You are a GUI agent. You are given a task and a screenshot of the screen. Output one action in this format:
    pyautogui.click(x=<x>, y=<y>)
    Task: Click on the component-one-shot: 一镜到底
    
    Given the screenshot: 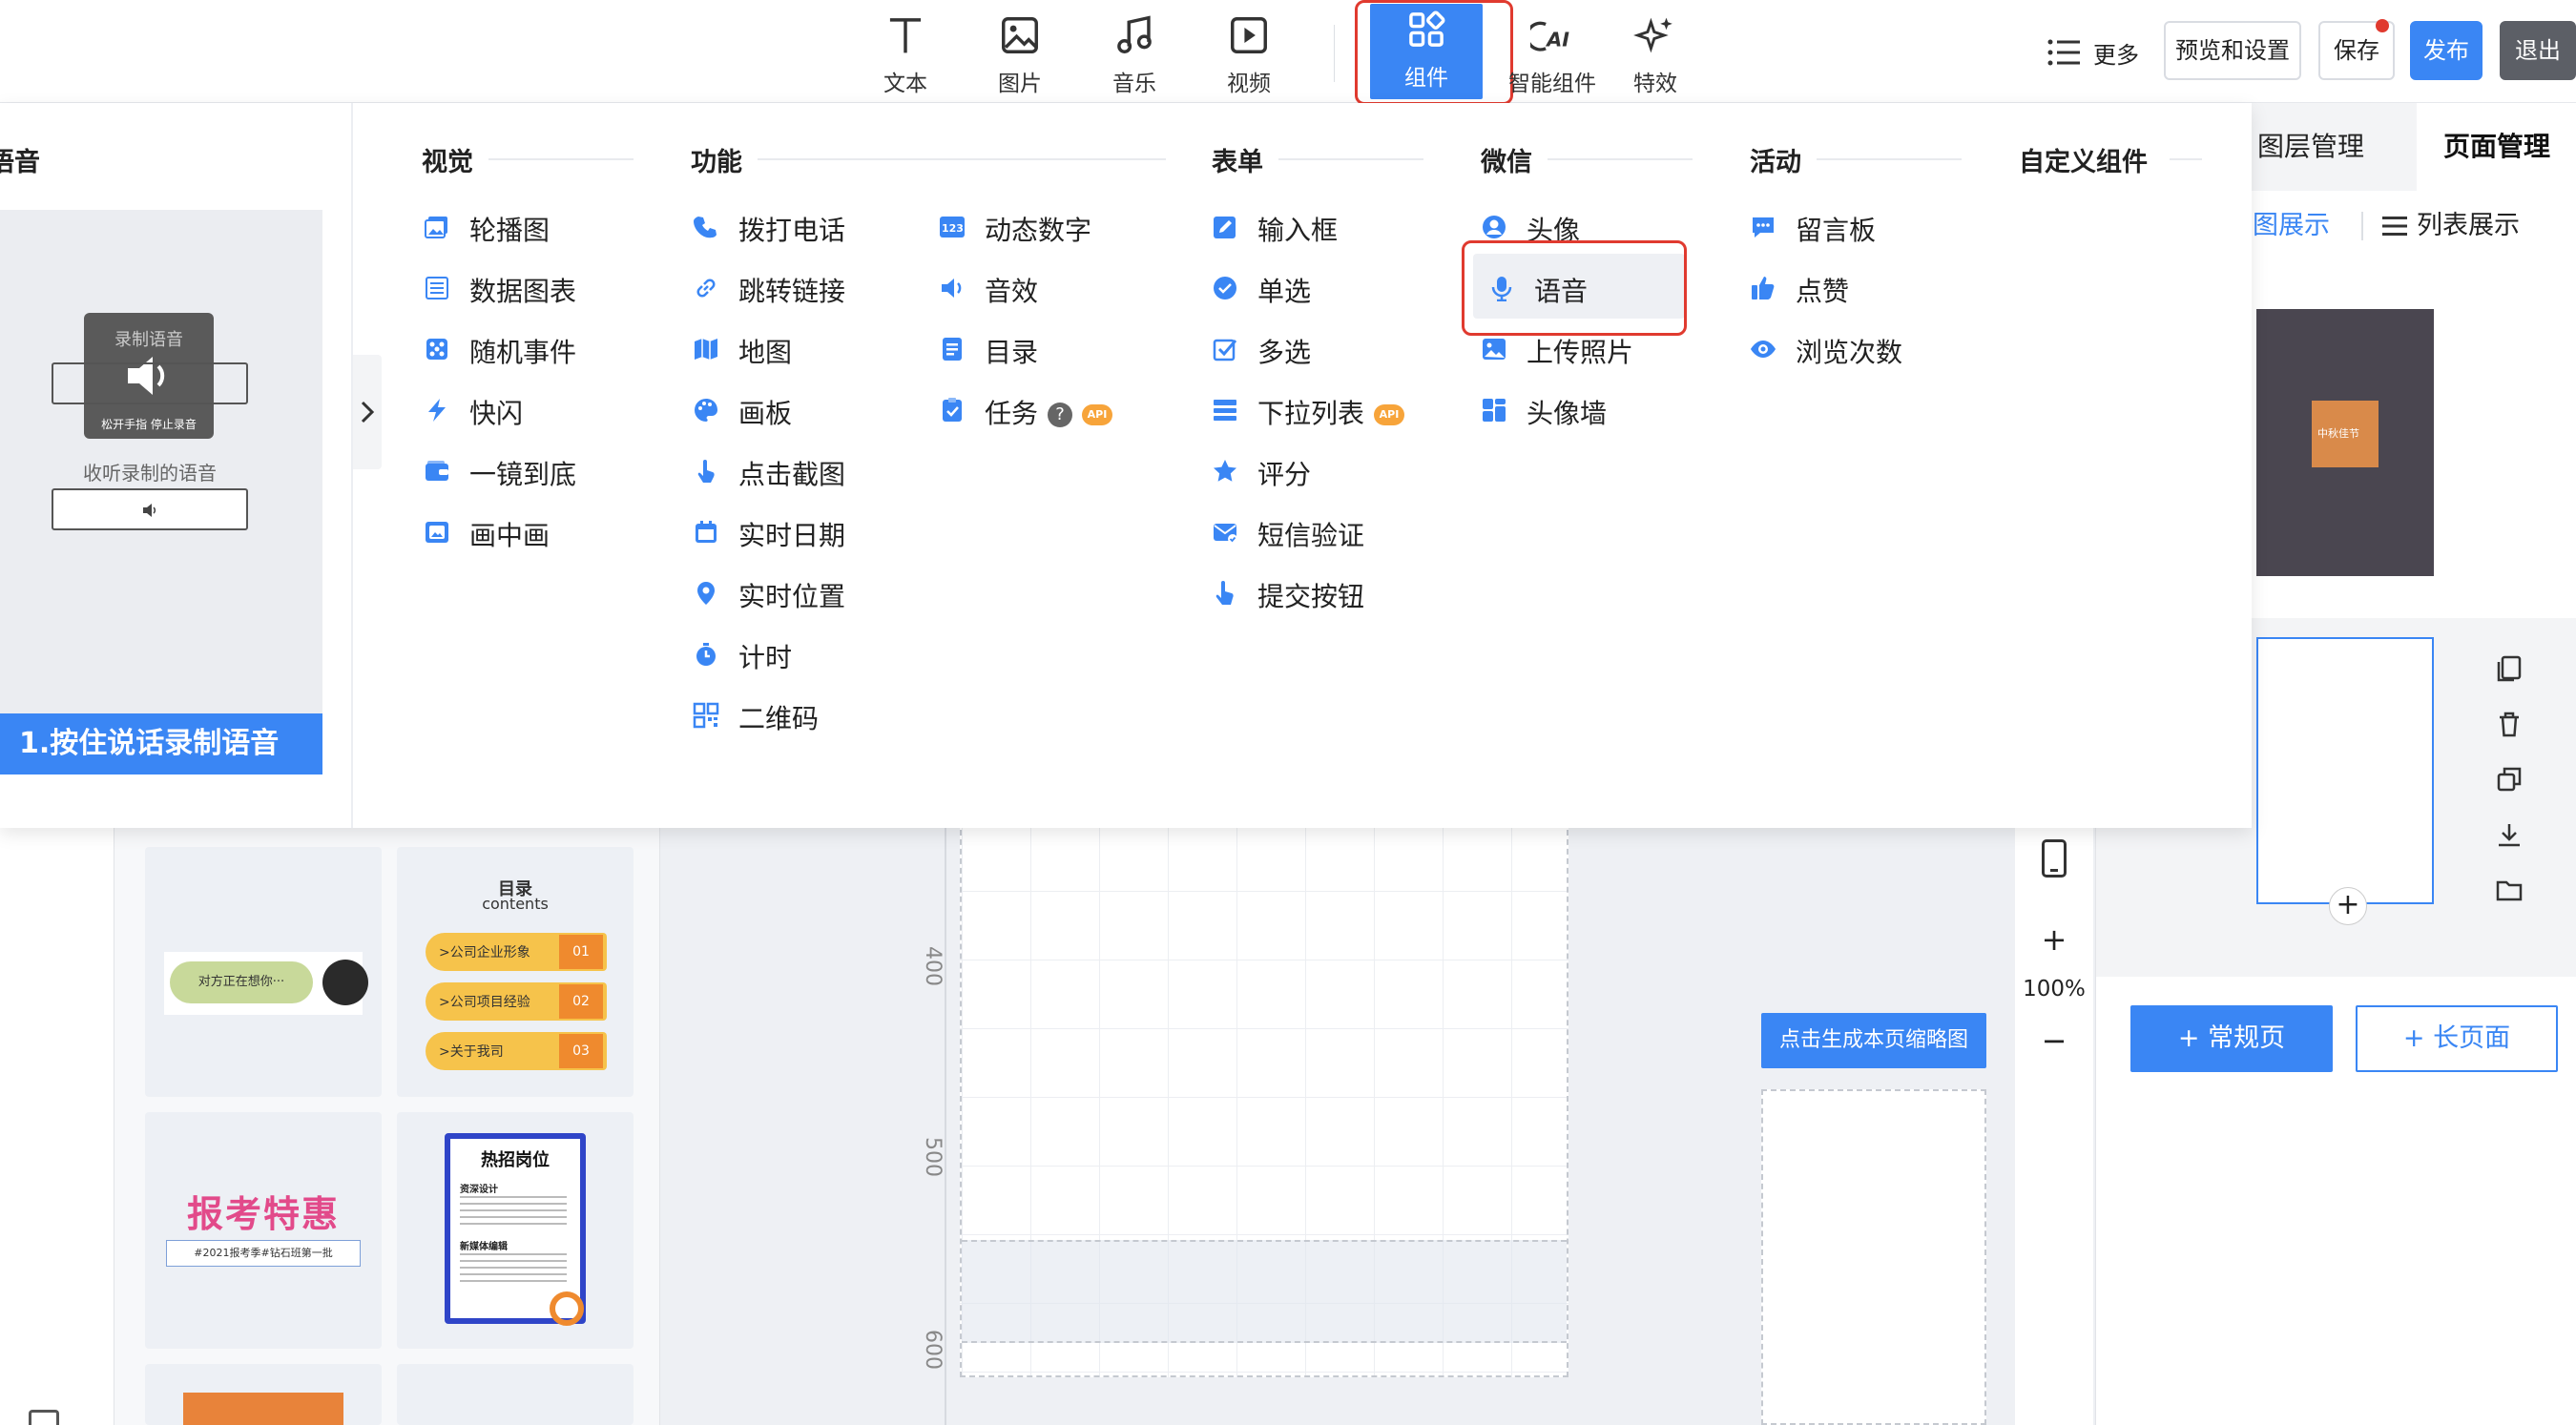 What is the action you would take?
    pyautogui.click(x=538, y=471)
    